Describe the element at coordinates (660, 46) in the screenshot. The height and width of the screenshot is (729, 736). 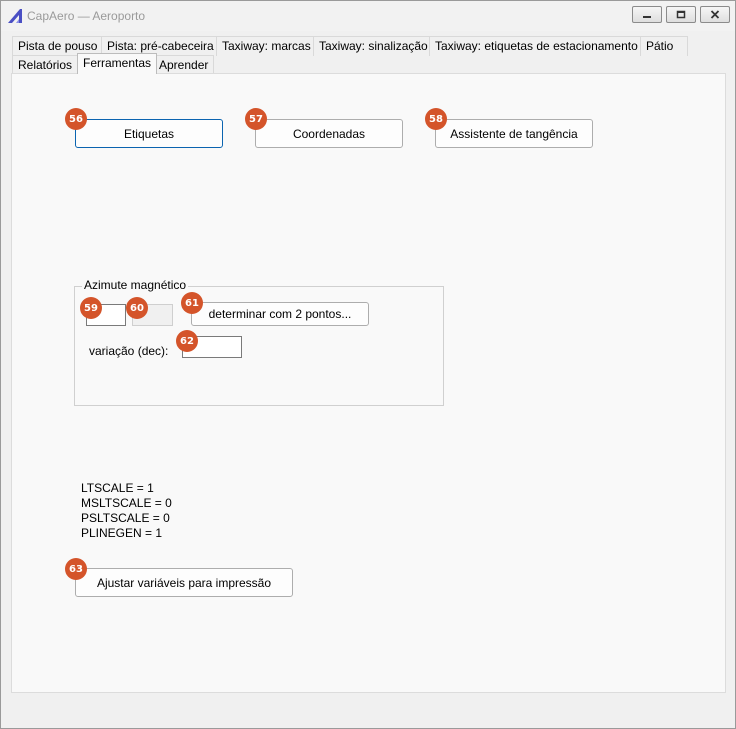
I see `tab-label: Pátio` at that location.